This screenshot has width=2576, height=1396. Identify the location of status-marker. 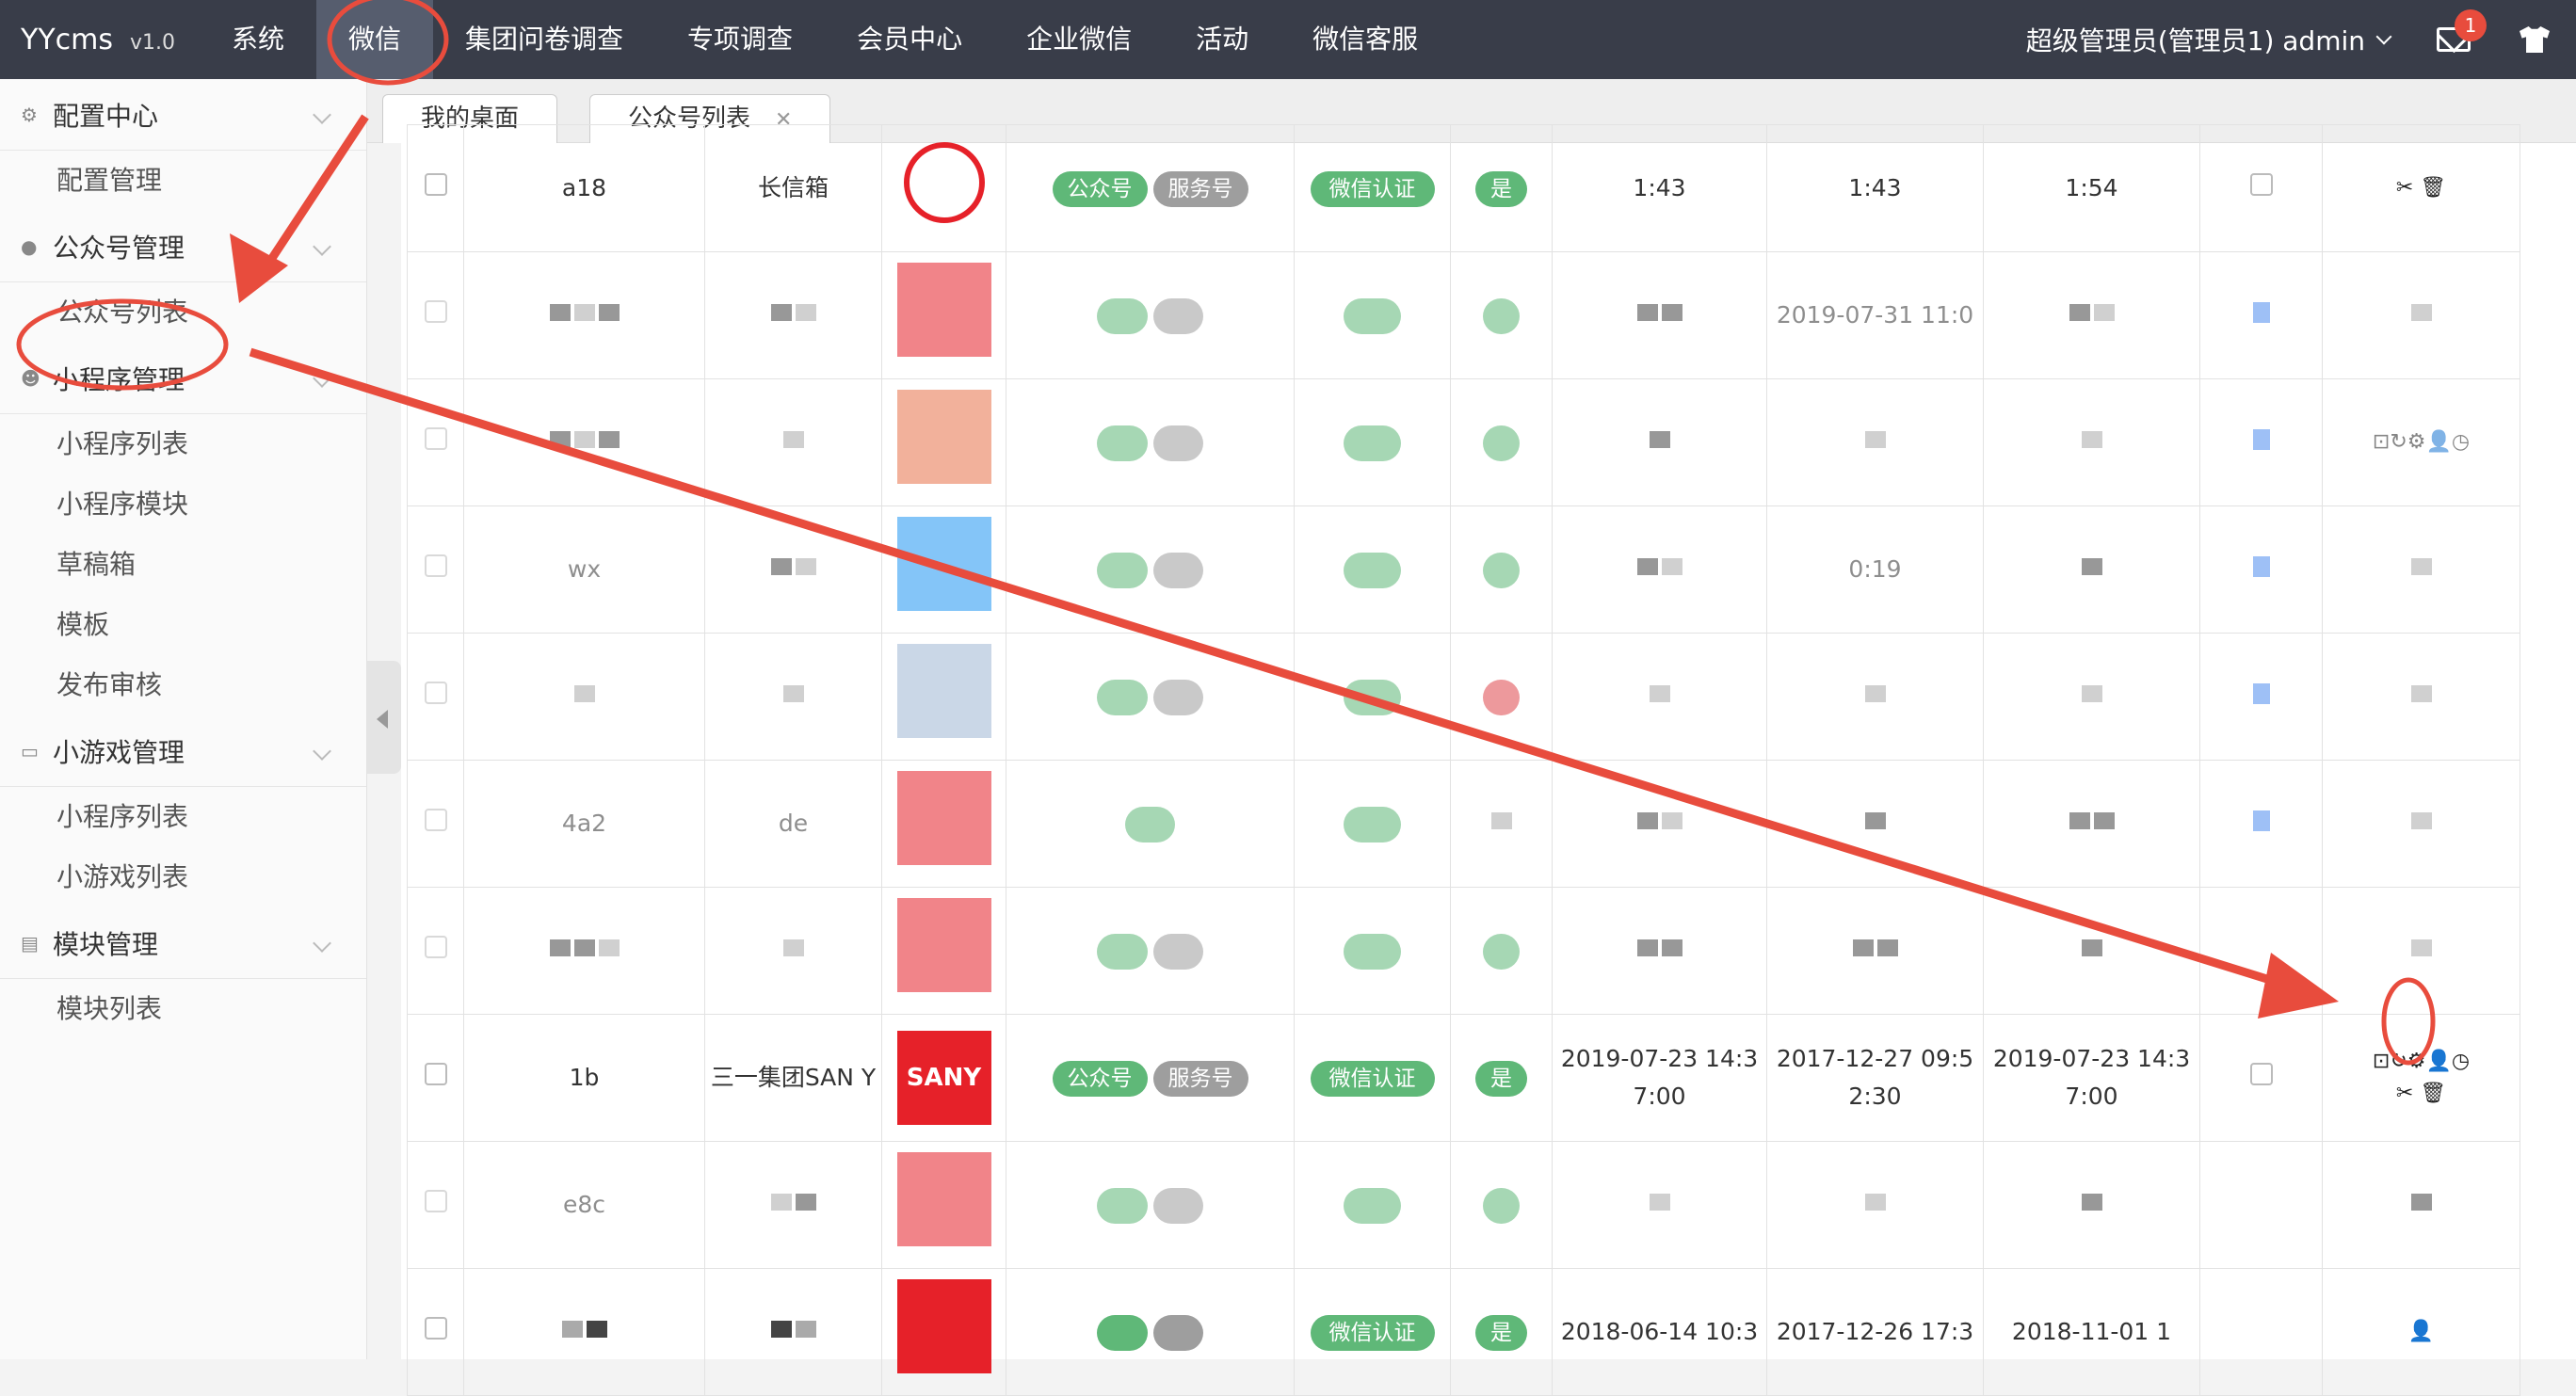
(2261, 312).